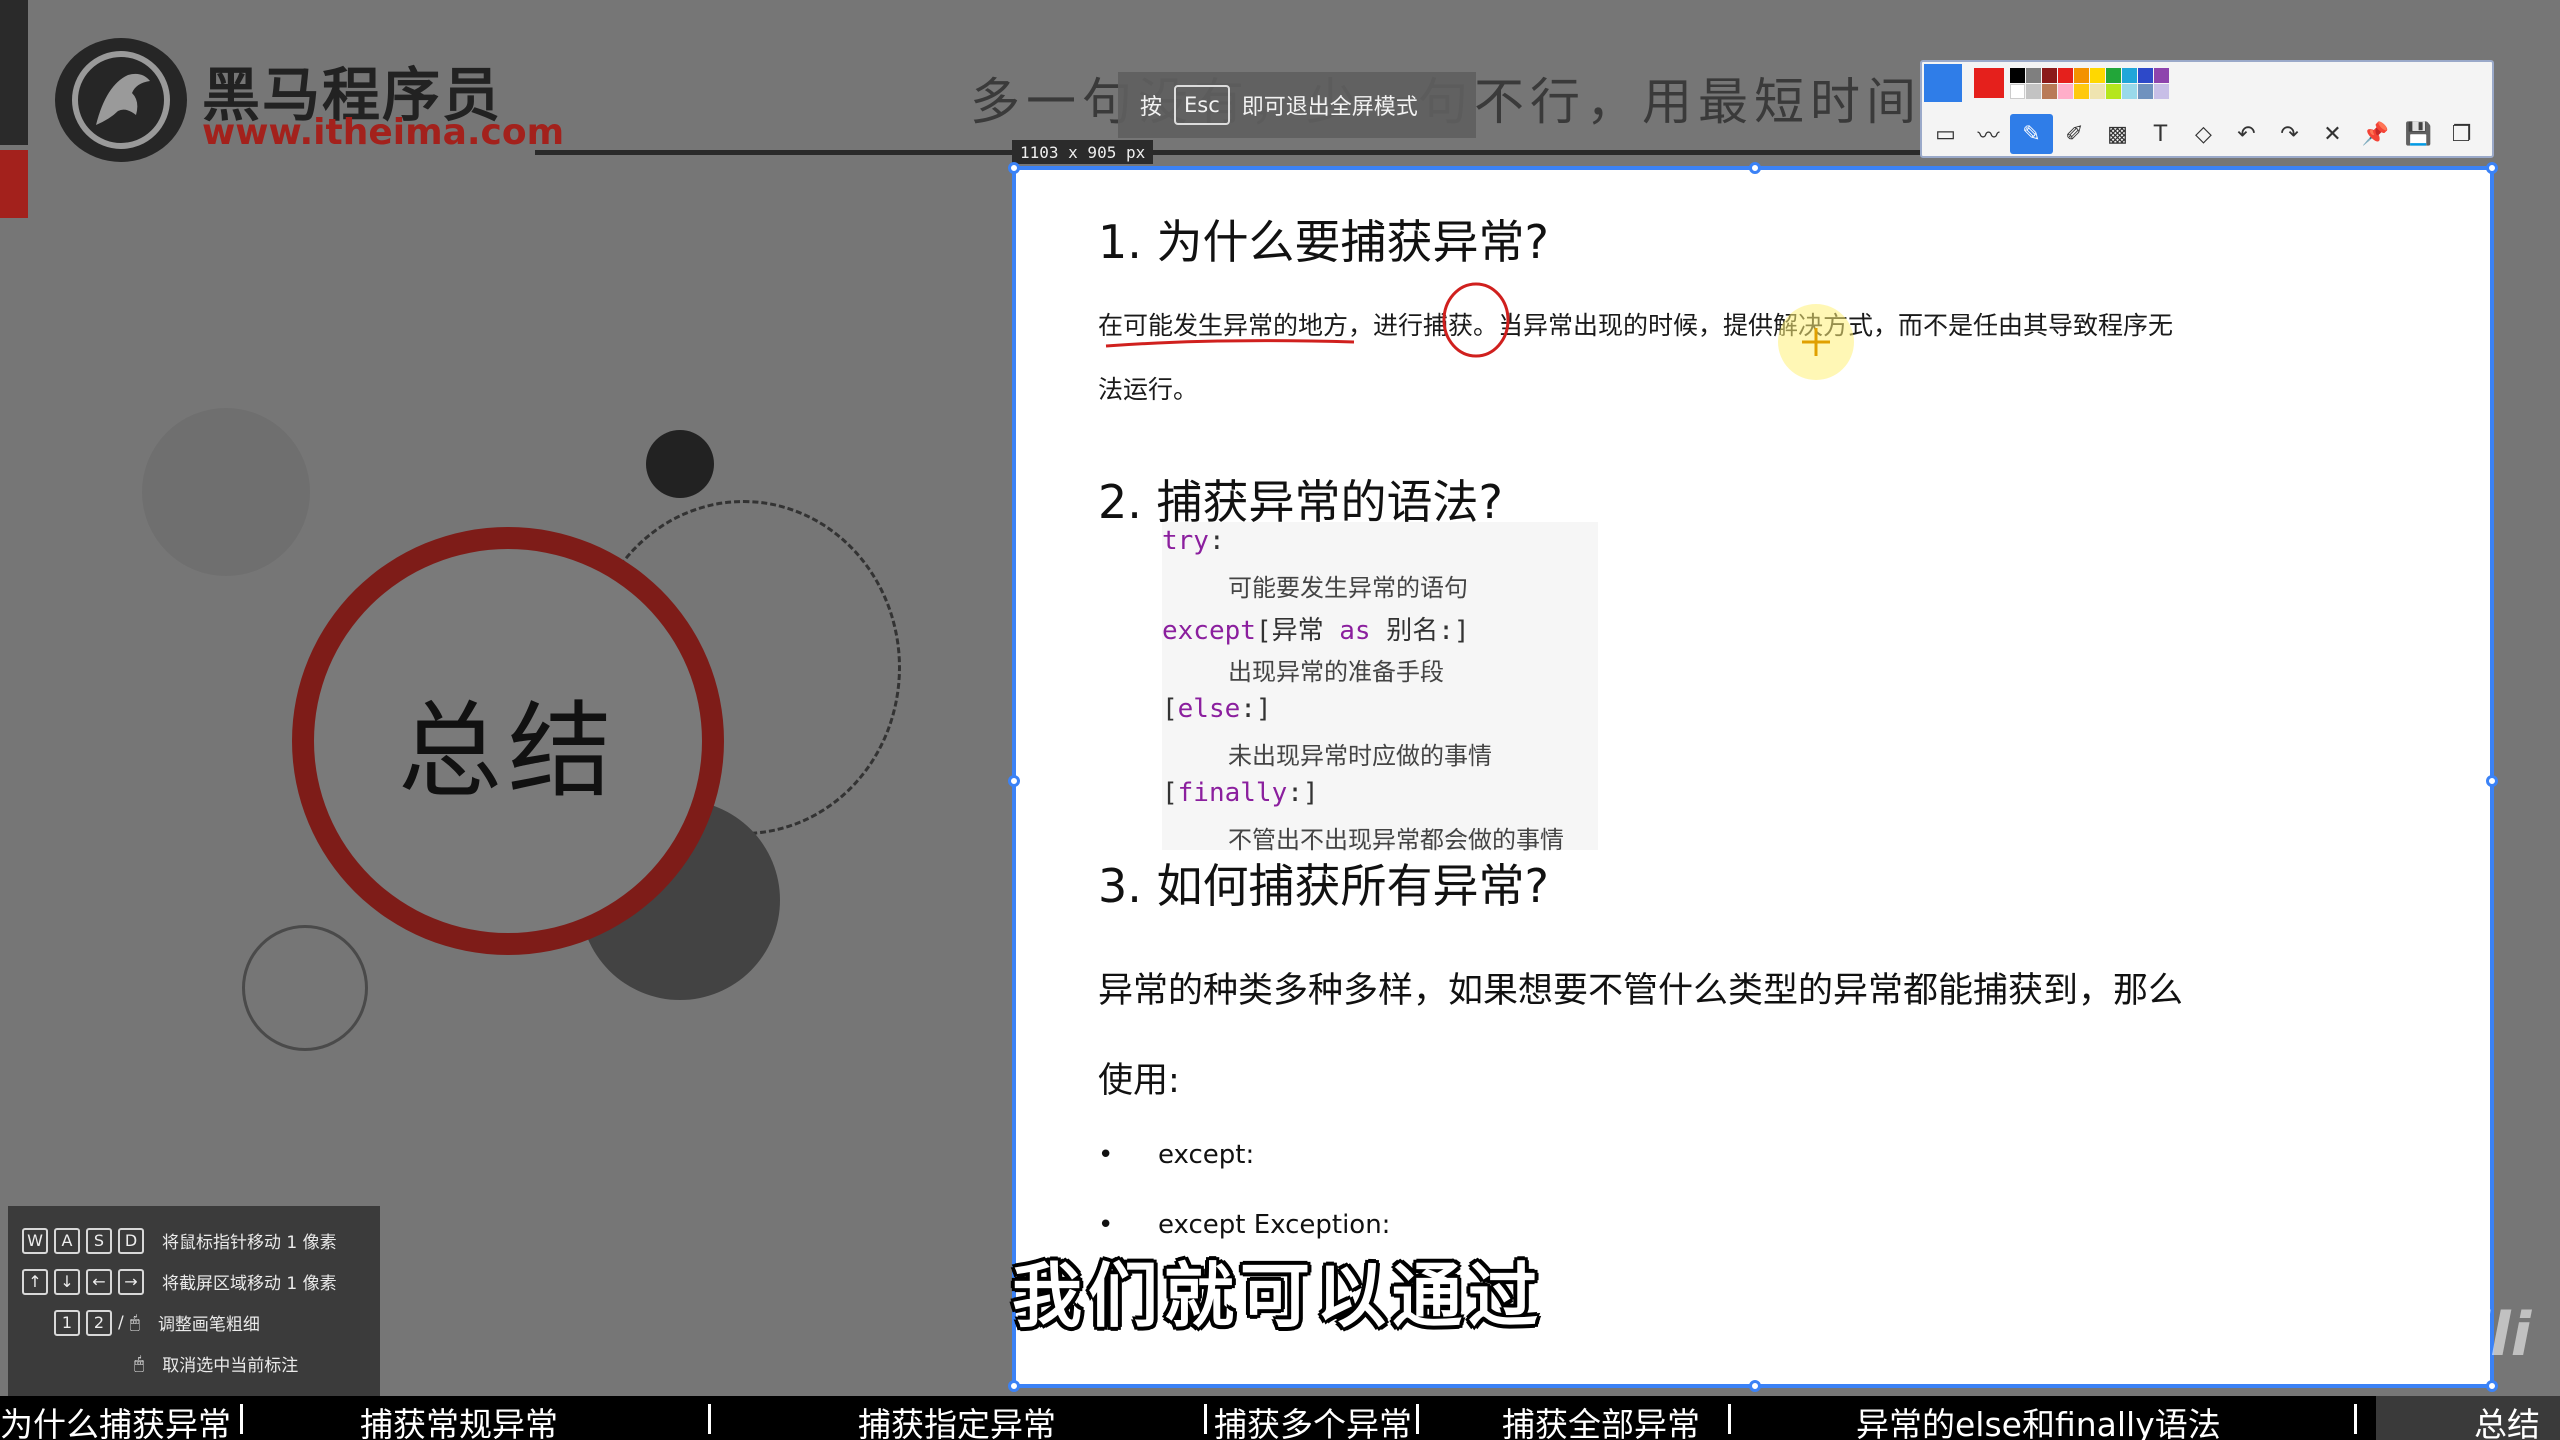  What do you see at coordinates (134, 1322) in the screenshot?
I see `mouse-wheel-icon: 🖱` at bounding box center [134, 1322].